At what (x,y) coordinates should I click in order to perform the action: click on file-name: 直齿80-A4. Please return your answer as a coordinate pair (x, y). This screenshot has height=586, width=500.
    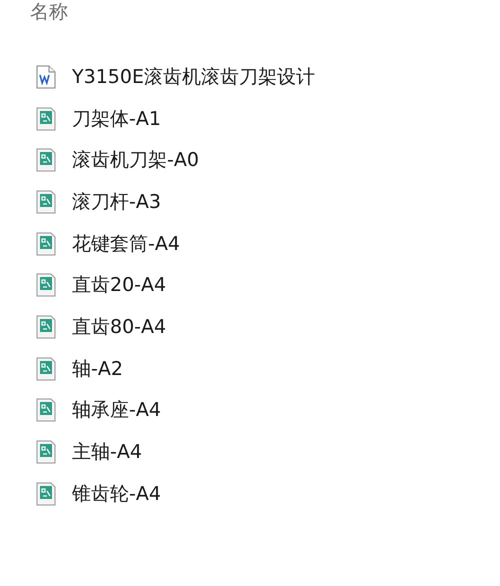
    Looking at the image, I should click on (119, 327).